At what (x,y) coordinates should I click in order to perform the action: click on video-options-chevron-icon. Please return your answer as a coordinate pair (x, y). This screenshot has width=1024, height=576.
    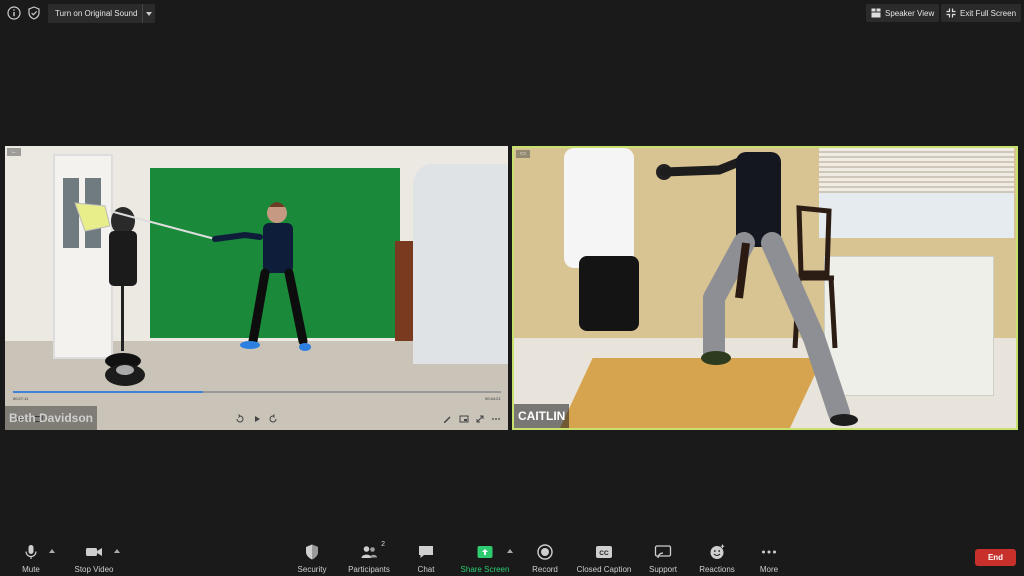
    Looking at the image, I should click on (117, 551).